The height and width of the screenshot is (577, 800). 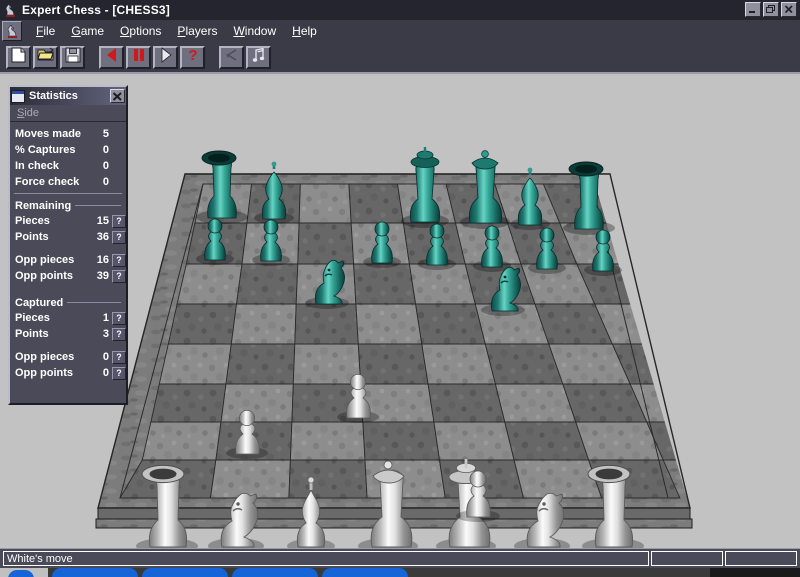 I want to click on menu-item-players: Players, so click(x=197, y=31).